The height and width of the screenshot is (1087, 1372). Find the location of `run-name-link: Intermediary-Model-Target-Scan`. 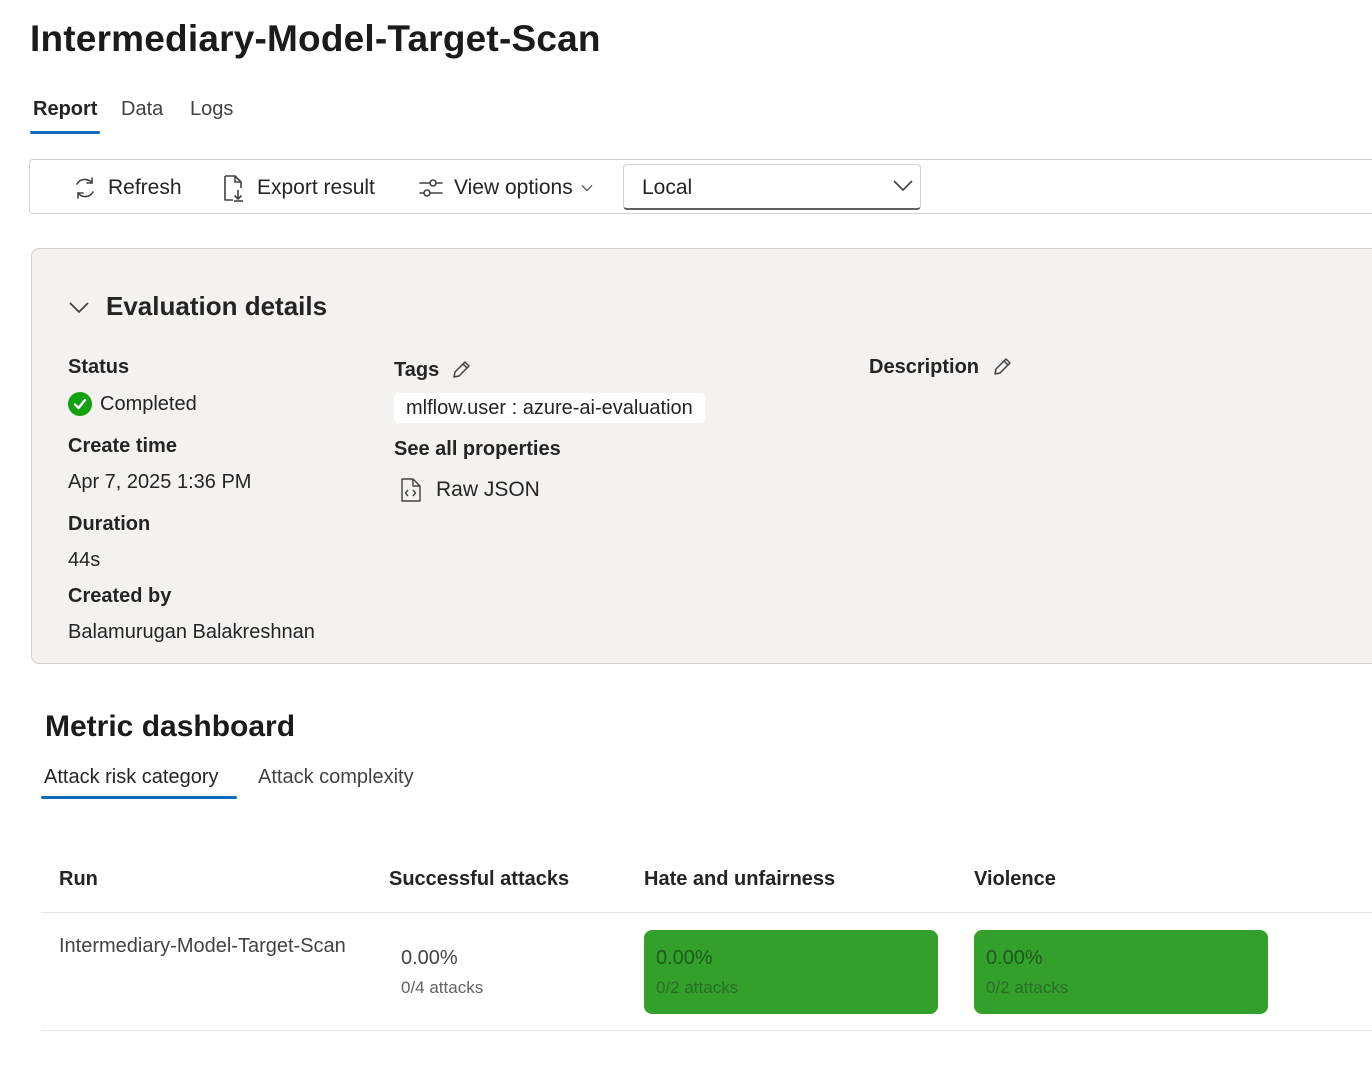

run-name-link: Intermediary-Model-Target-Scan is located at coordinates (208, 946).